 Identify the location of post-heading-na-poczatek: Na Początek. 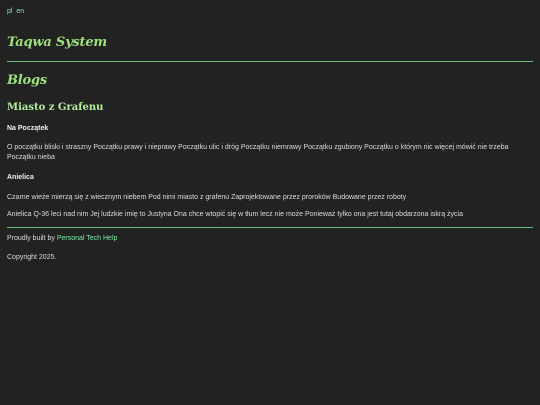
(28, 128).